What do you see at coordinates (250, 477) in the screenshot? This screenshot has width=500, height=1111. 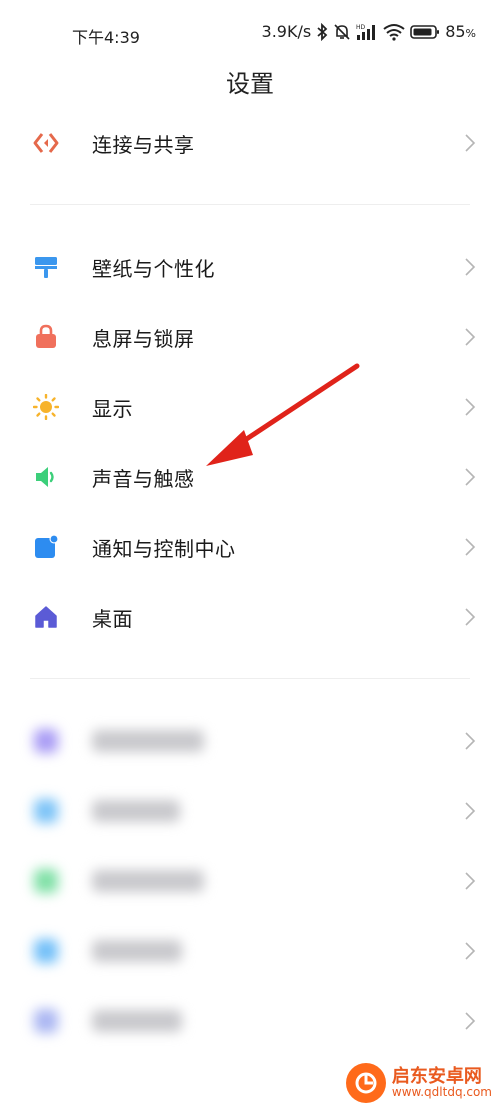 I see `settings-item-sound: 声音与触感` at bounding box center [250, 477].